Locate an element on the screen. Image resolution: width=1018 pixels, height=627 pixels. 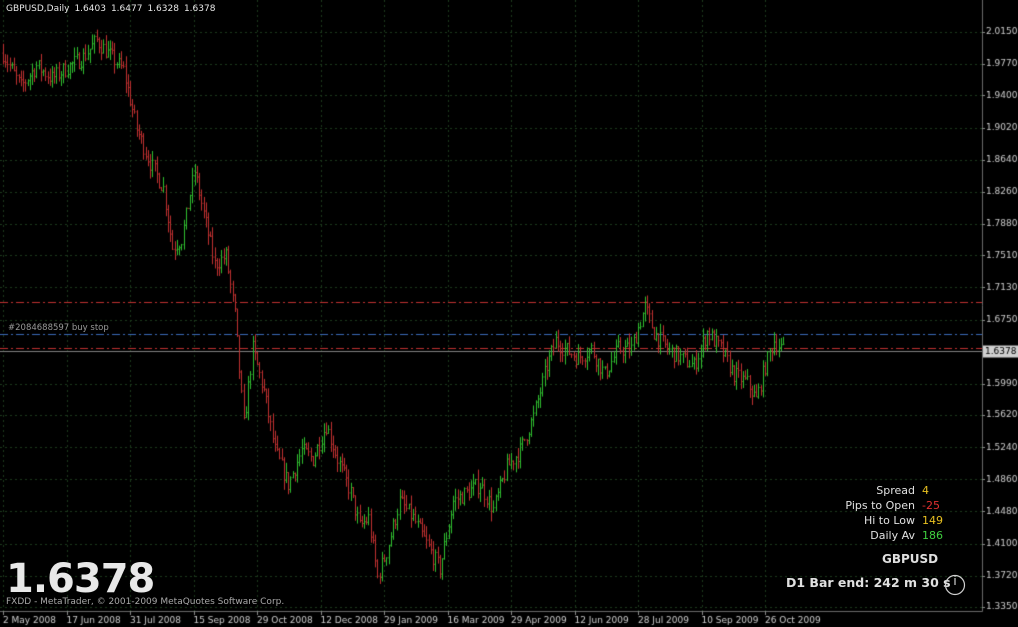
info-value: -25 is located at coordinates (931, 505).